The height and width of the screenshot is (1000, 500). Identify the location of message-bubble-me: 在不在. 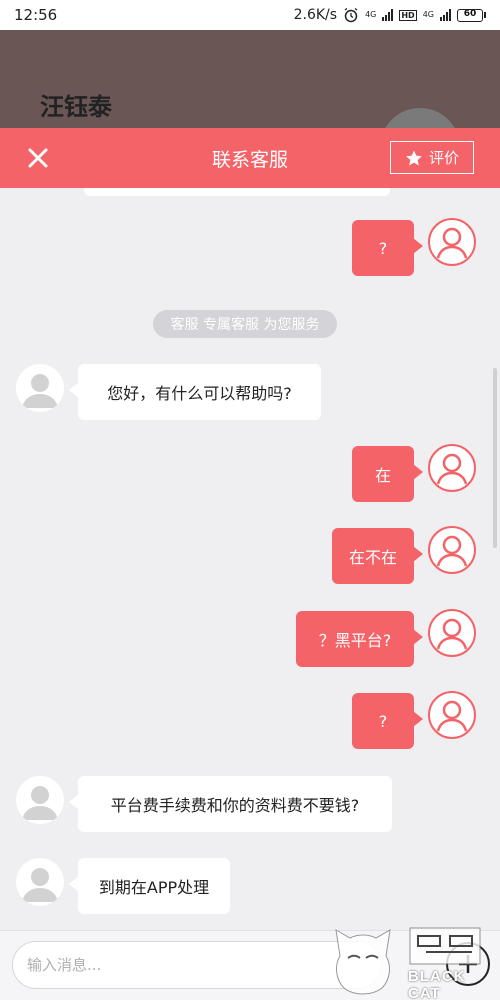
(377, 556).